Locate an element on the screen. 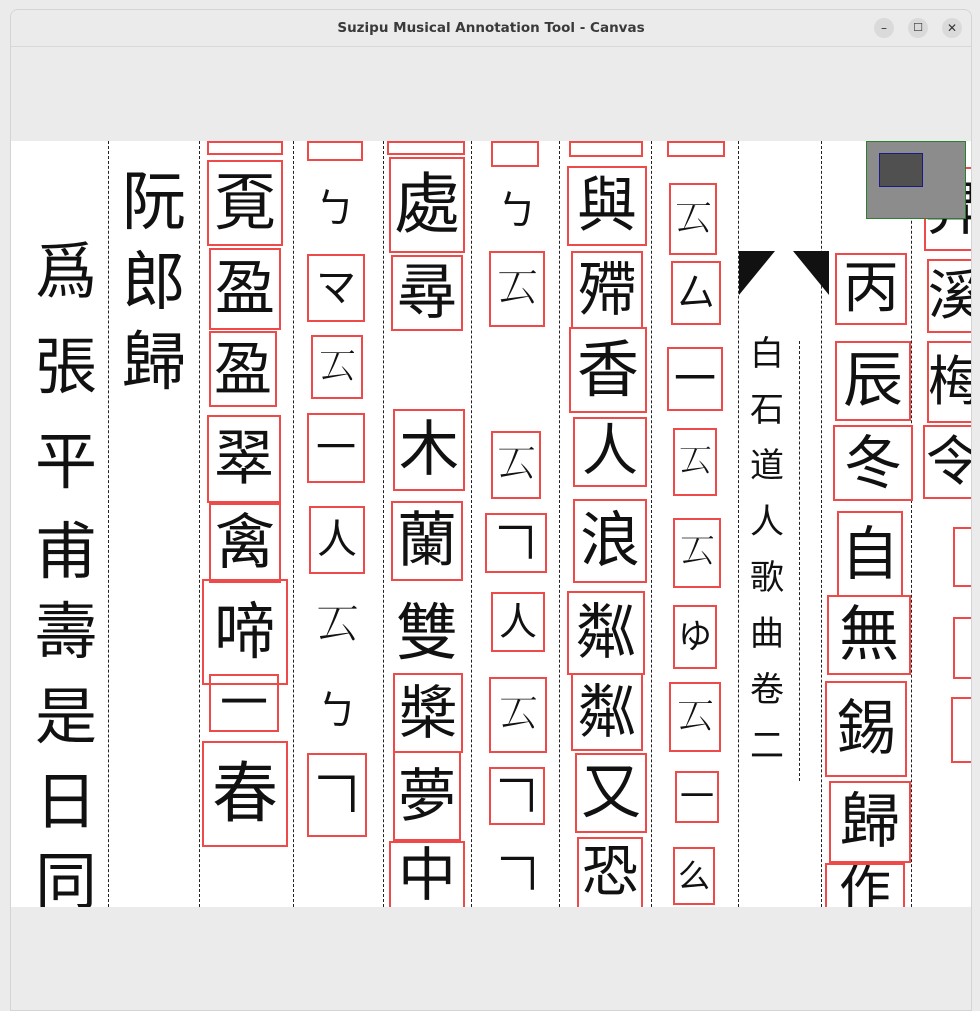 This screenshot has width=980, height=1011. annotation-box: マ is located at coordinates (336, 288).